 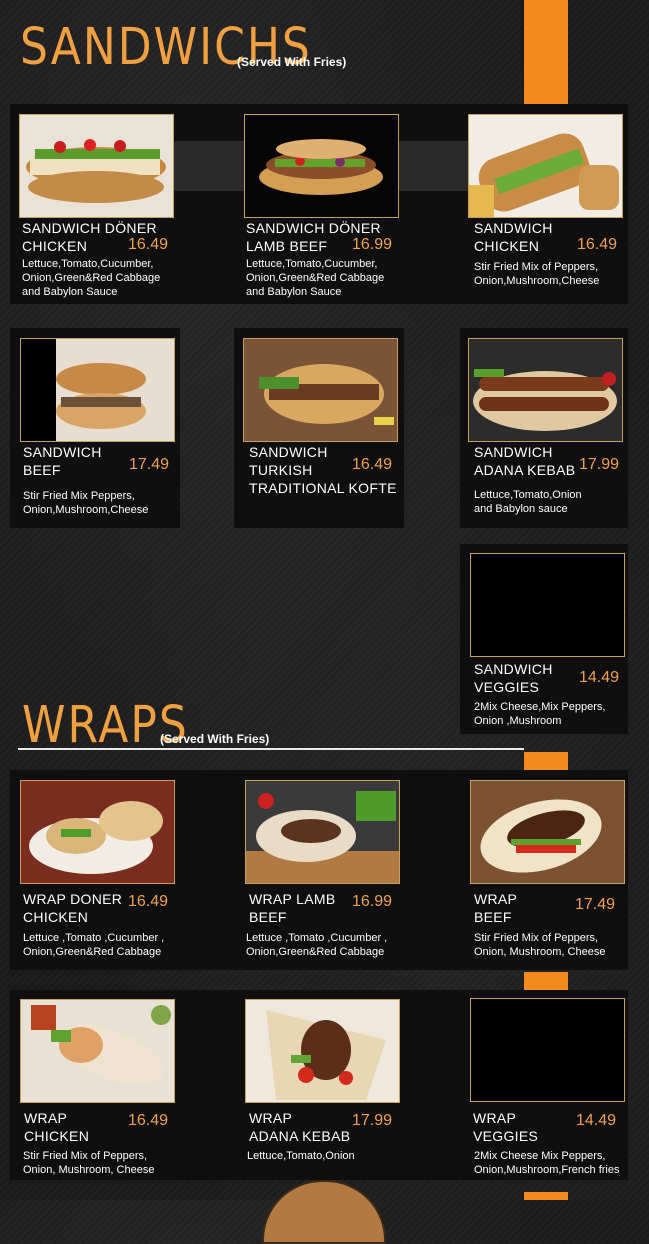 What do you see at coordinates (525, 461) in the screenshot?
I see `item-name: SANDWICH ADANA KEBAB` at bounding box center [525, 461].